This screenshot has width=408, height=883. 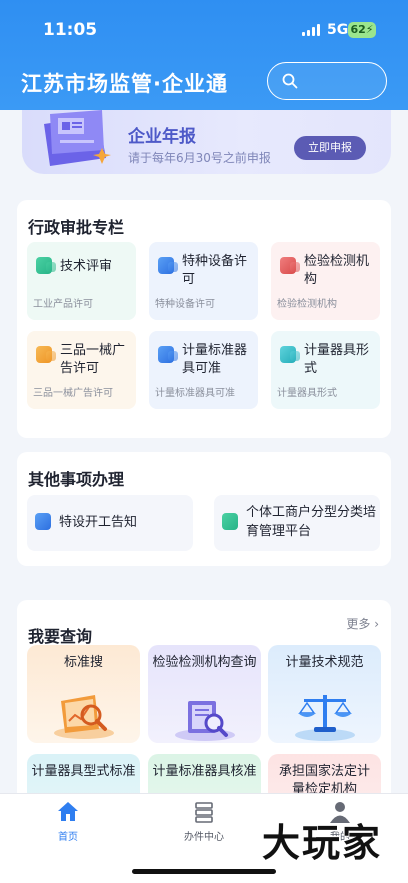 I want to click on battery-icon: 62⚡, so click(x=362, y=30).